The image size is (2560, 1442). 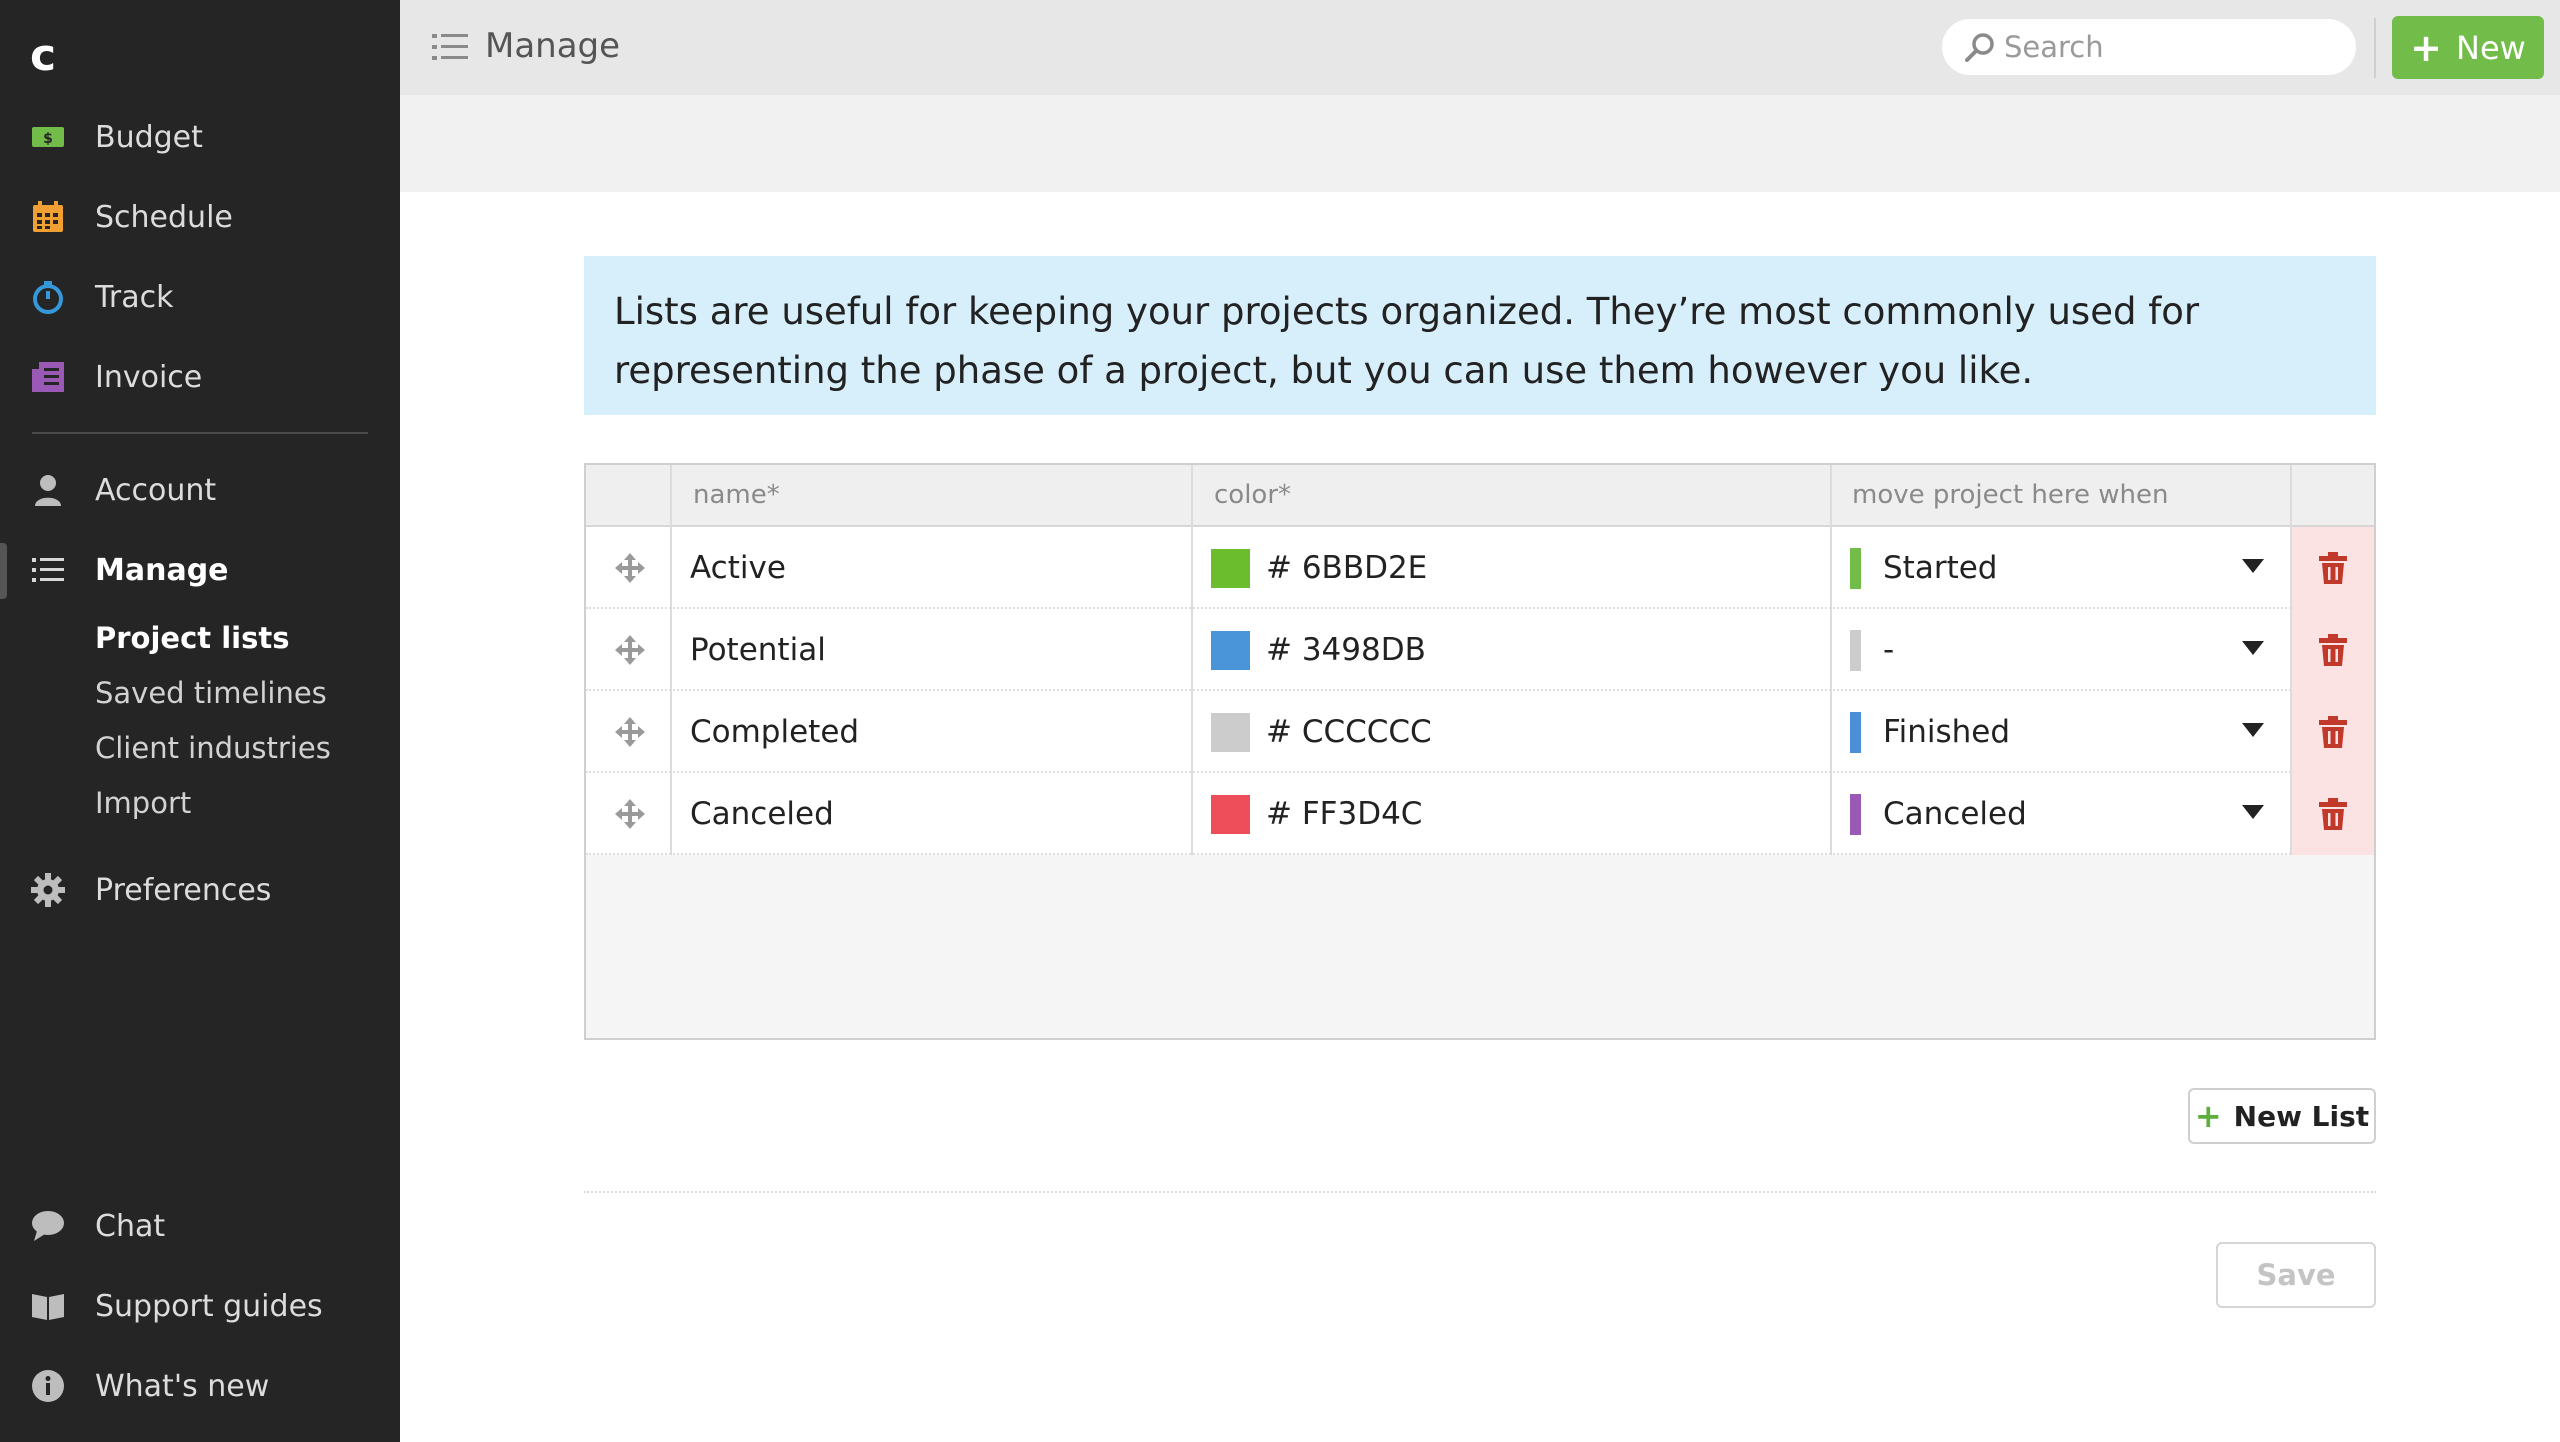 I want to click on color-field: # 3498DB, so click(x=1318, y=650).